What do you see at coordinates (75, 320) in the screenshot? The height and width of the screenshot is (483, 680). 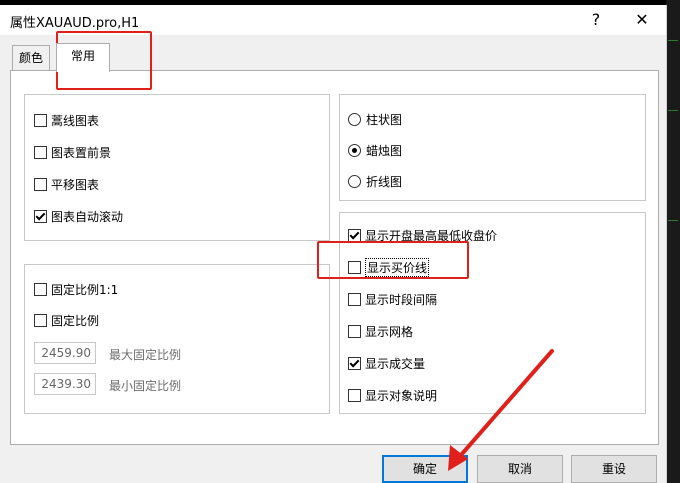 I see `checkbox-label: 固定比例` at bounding box center [75, 320].